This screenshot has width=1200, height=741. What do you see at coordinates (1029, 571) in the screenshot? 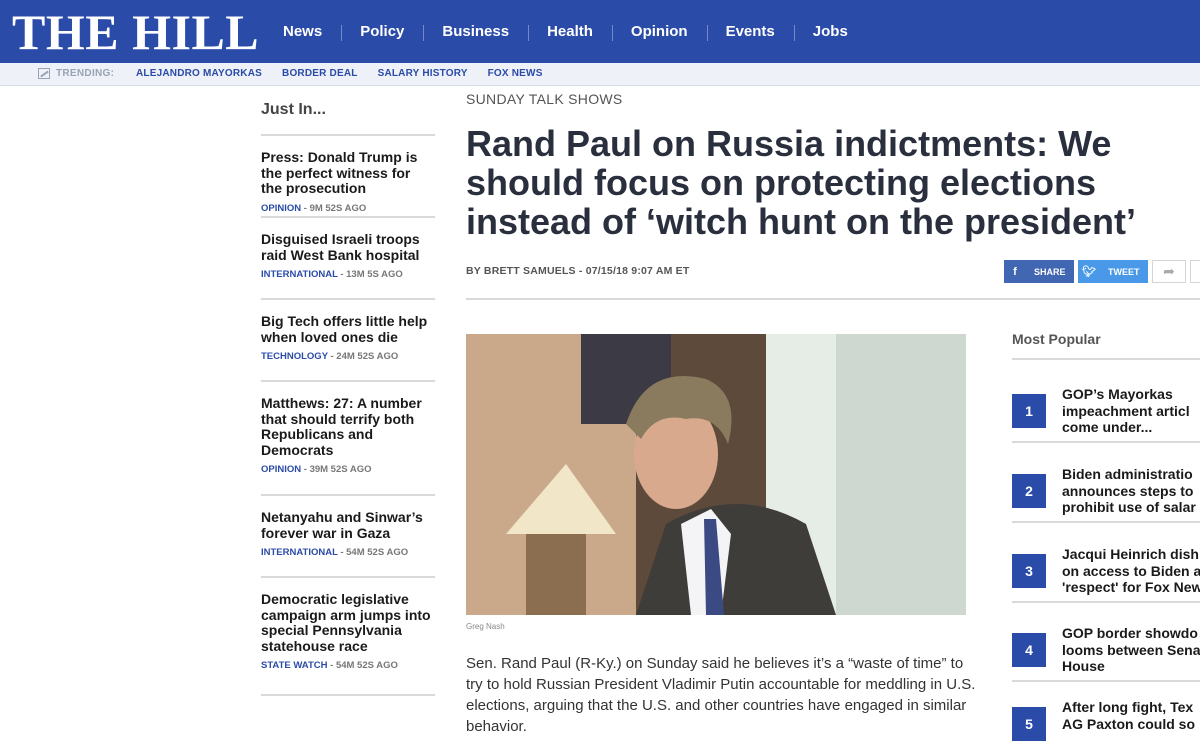
I see `rank-badge: 3` at bounding box center [1029, 571].